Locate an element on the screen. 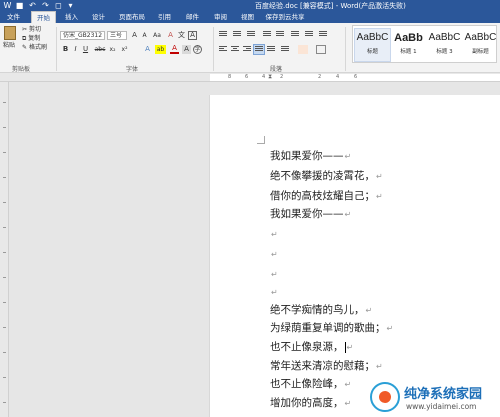  tab-design: 设计 is located at coordinates (98, 17).